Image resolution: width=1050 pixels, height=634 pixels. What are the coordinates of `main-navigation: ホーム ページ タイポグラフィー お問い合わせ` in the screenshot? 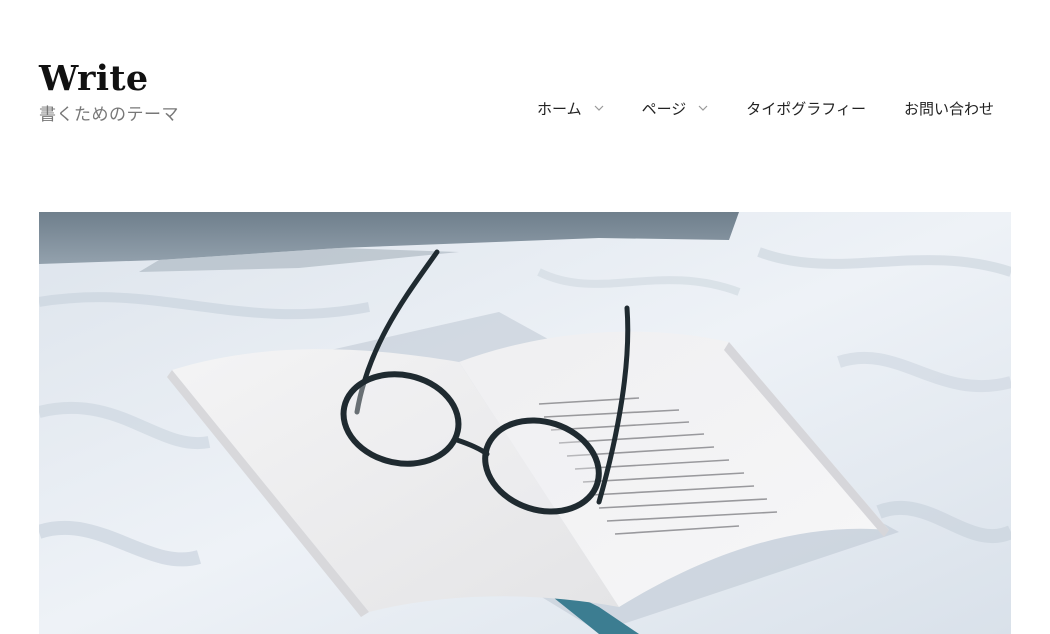 It's located at (765, 109).